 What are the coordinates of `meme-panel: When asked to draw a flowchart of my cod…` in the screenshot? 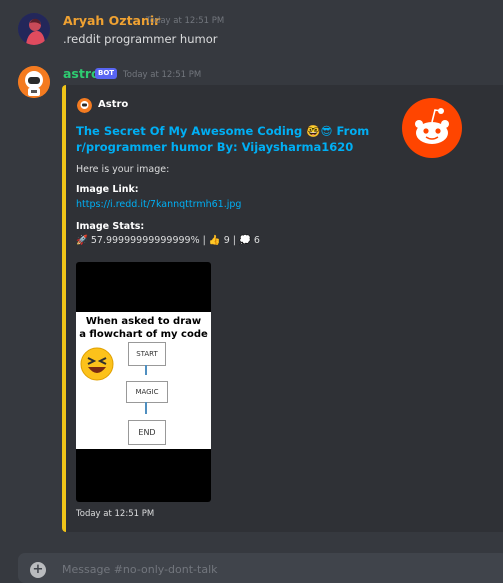 It's located at (143, 380).